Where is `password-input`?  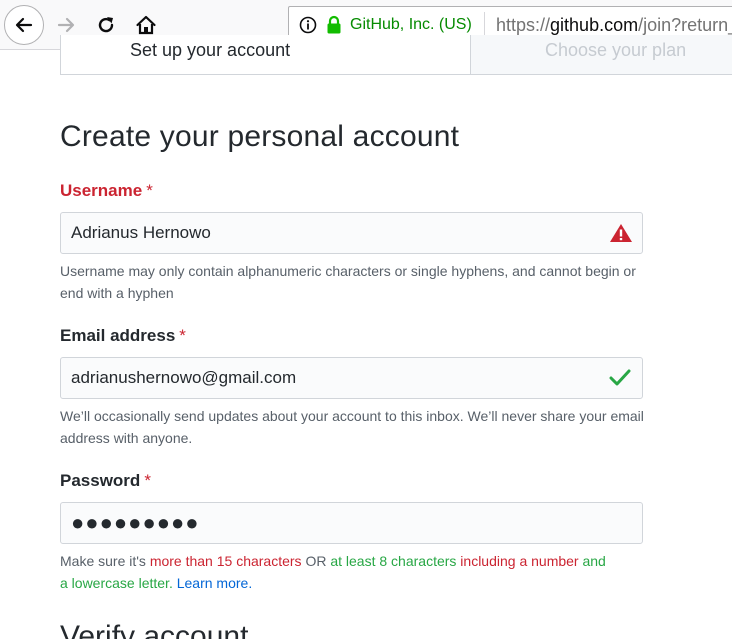
password-input is located at coordinates (351, 523).